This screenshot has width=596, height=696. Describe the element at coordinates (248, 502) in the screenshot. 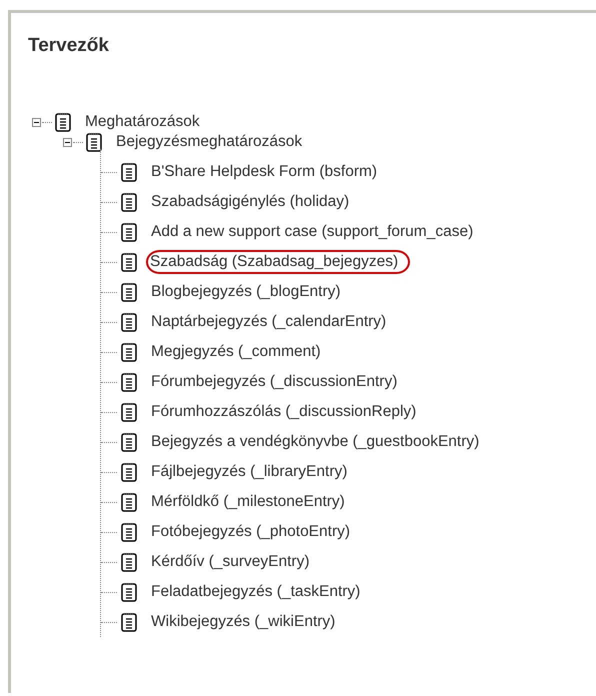

I see `tree-item: Mérföldkő (_milestoneEntry)` at that location.